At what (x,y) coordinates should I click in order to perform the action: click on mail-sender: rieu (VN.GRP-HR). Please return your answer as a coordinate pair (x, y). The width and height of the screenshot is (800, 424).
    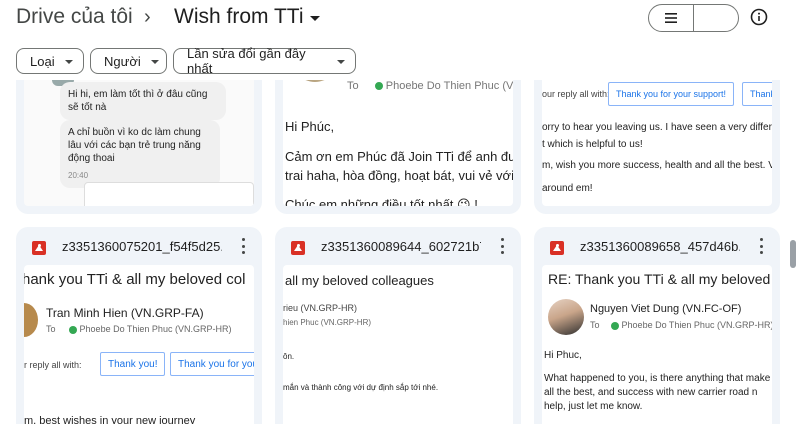
    Looking at the image, I should click on (320, 308).